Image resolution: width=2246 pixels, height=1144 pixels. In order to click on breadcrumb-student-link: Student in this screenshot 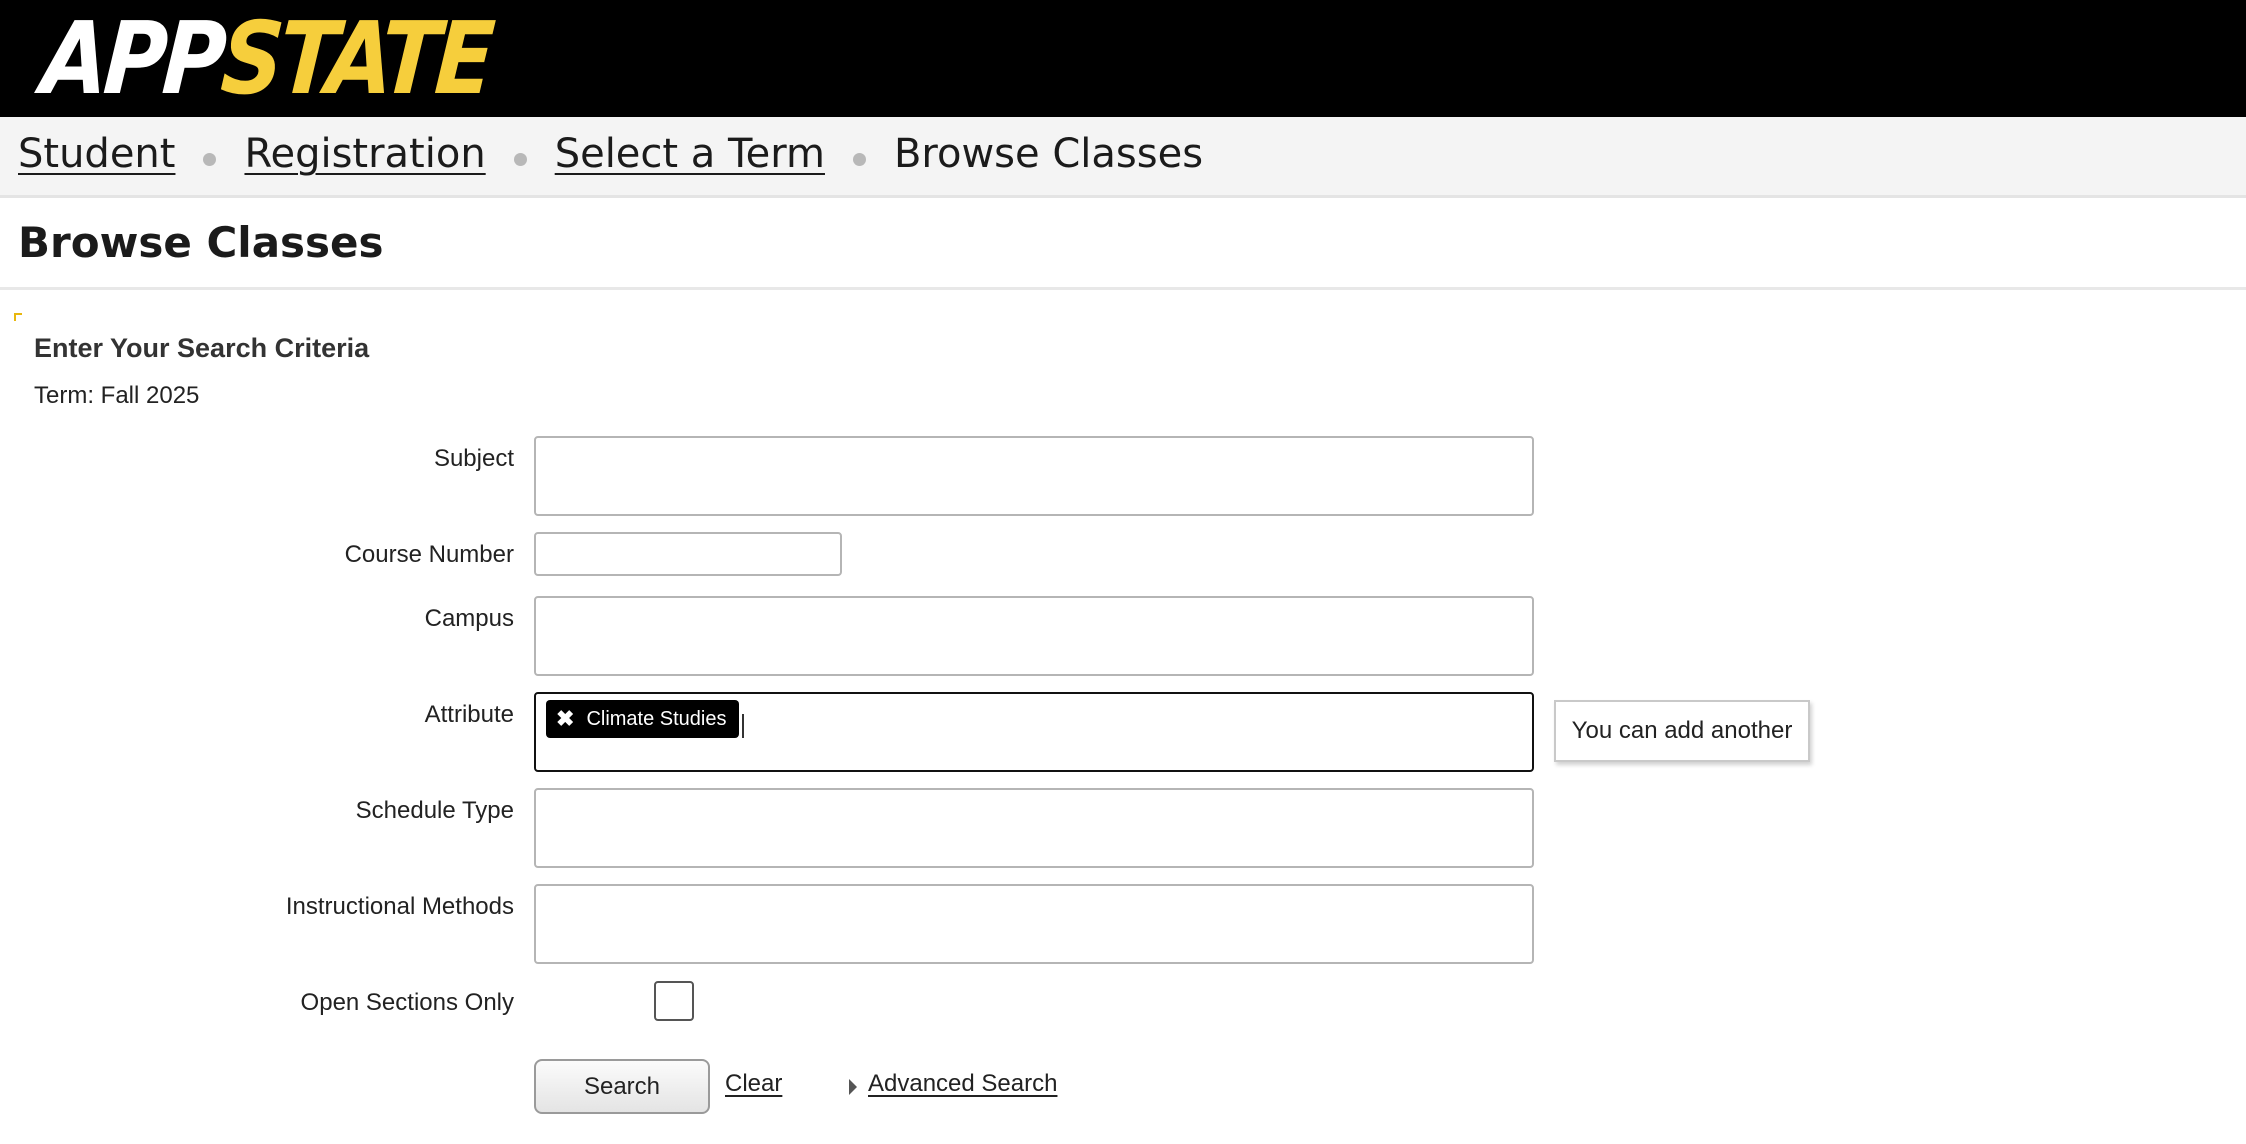, I will do `click(96, 154)`.